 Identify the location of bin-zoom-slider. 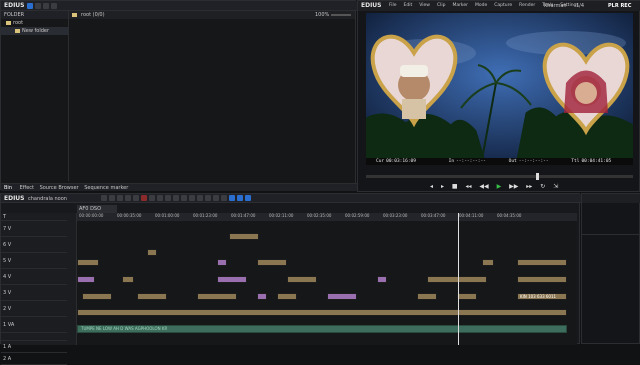
(341, 15).